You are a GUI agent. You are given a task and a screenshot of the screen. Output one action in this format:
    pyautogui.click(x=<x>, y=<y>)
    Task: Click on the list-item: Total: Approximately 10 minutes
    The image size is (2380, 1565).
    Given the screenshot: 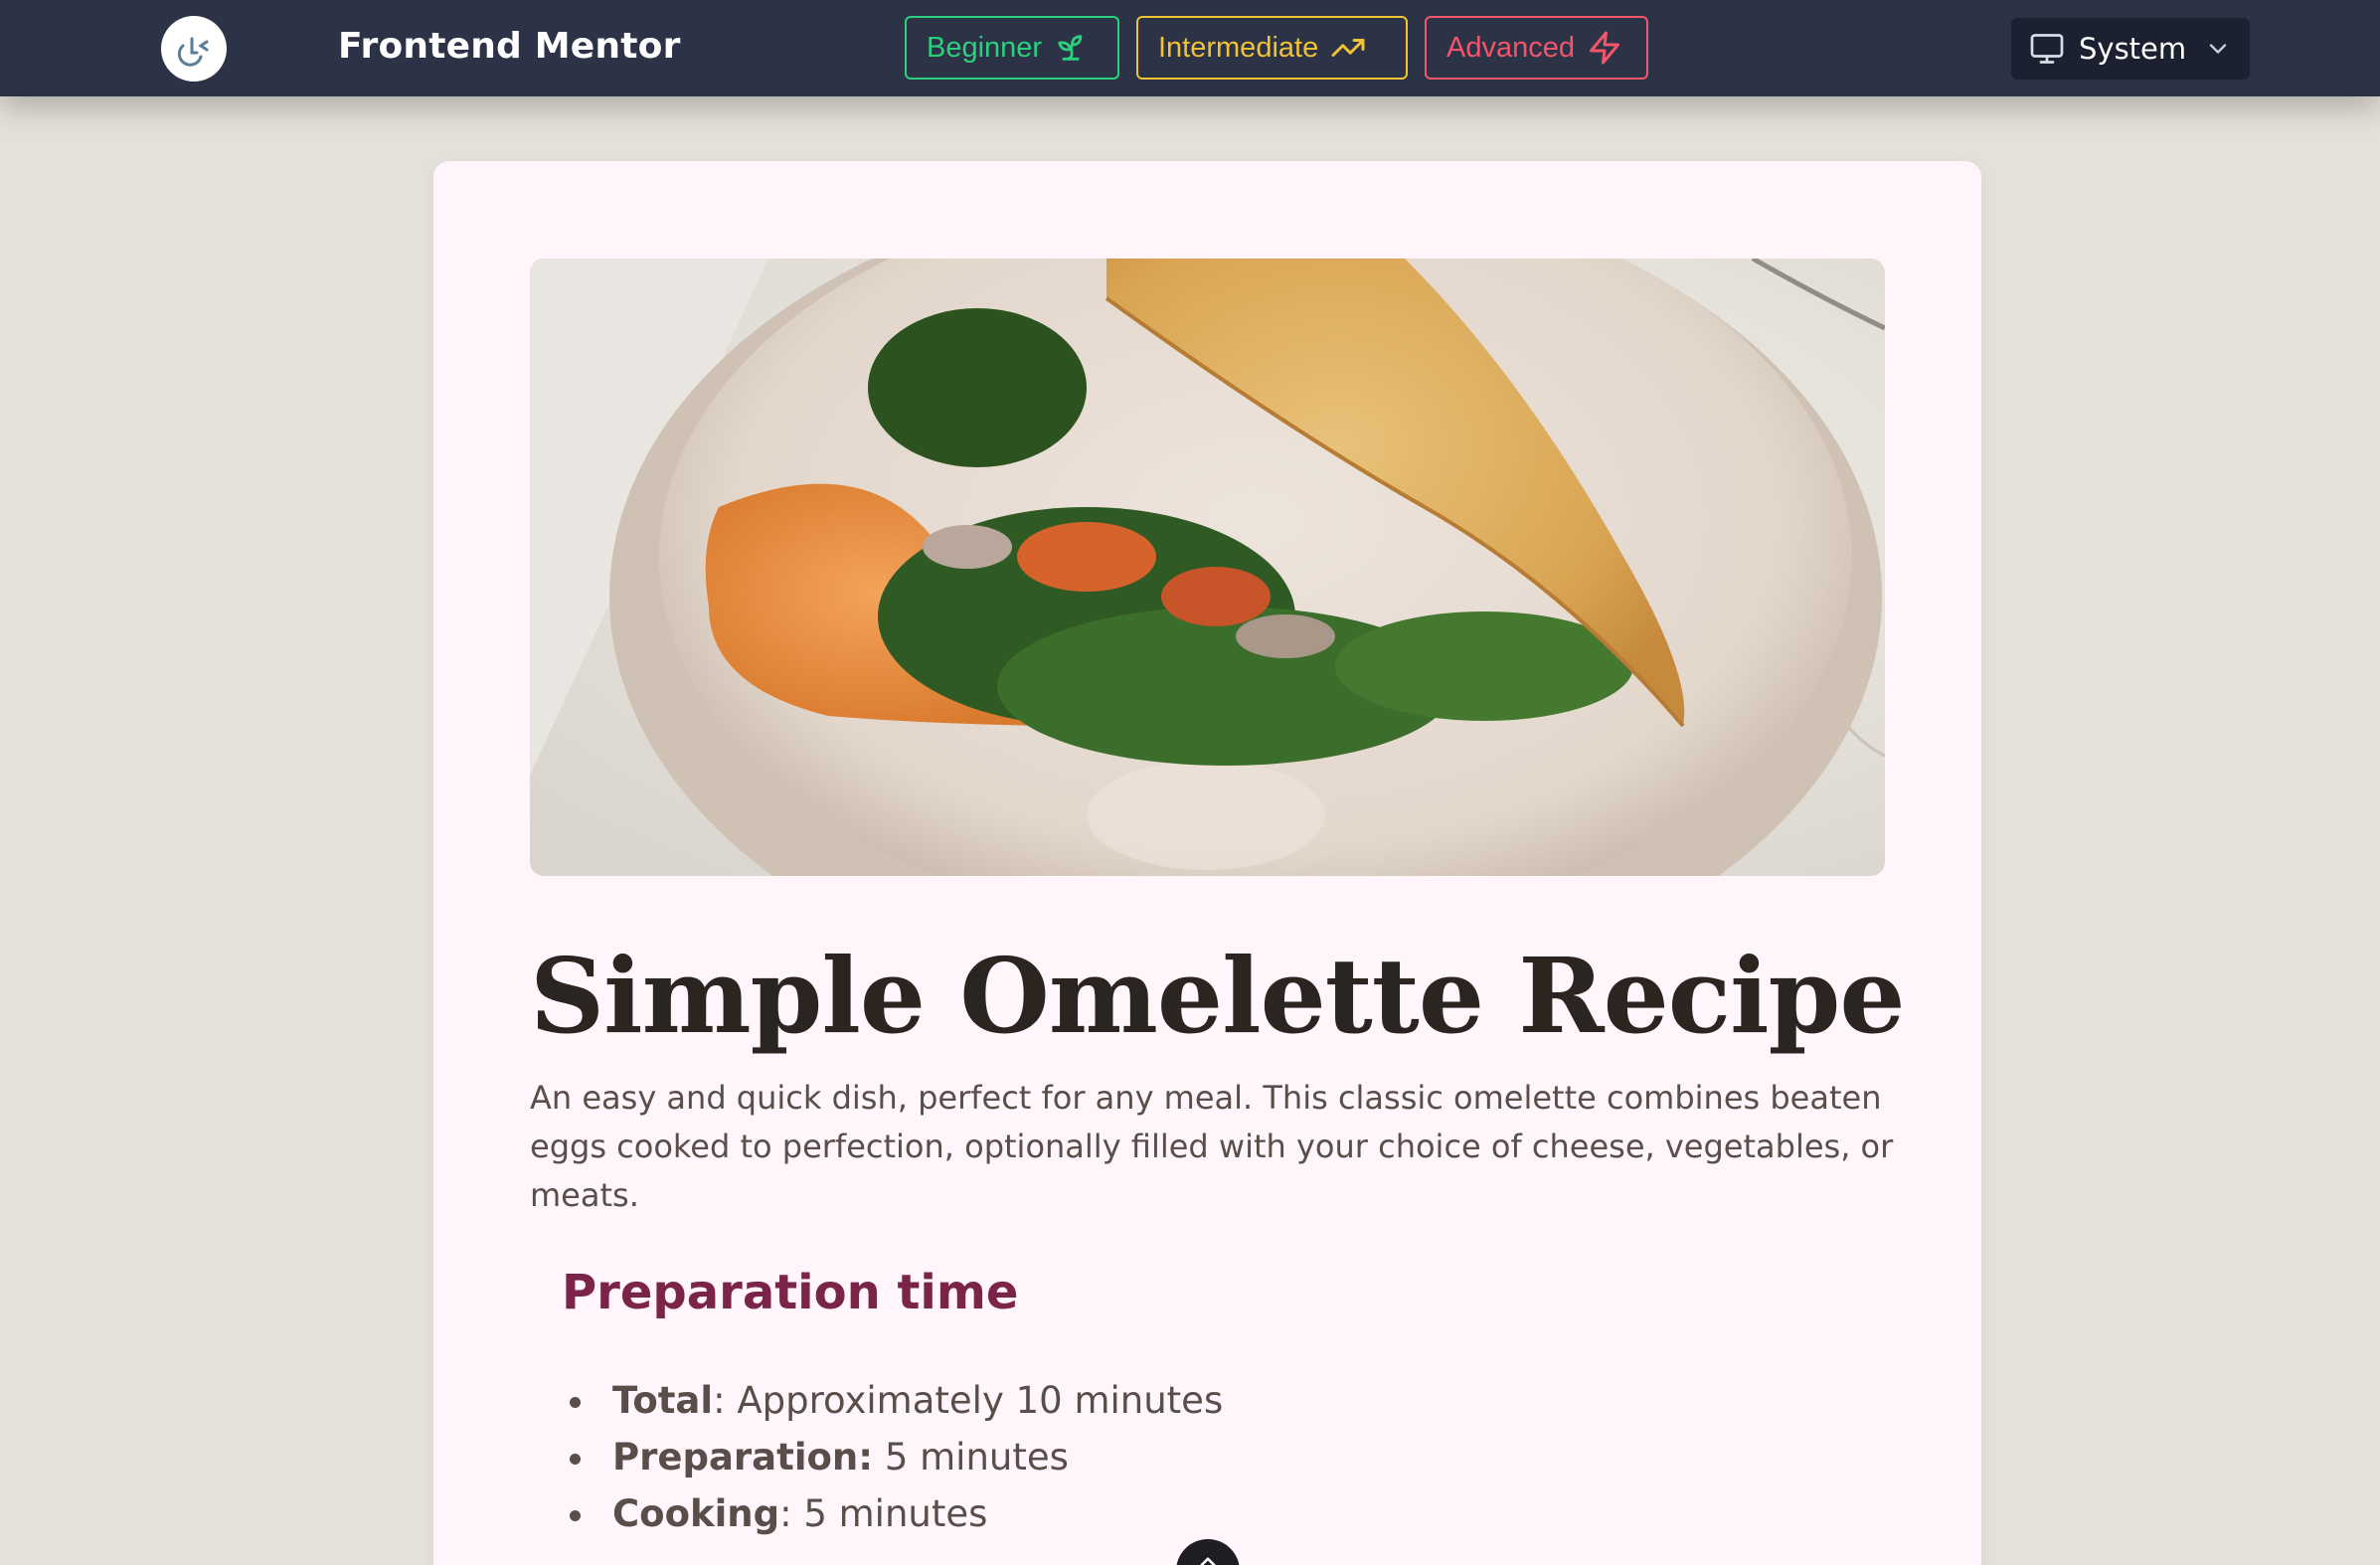 What is the action you would take?
    pyautogui.click(x=892, y=1400)
    